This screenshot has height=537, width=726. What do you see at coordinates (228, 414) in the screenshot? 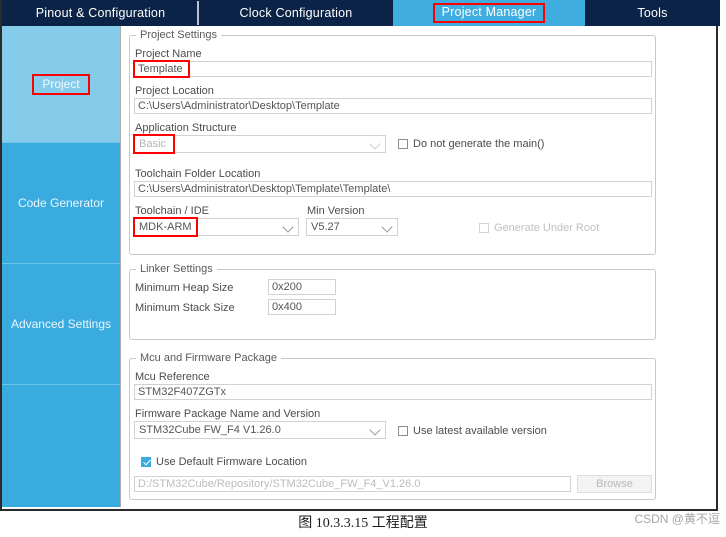
I see `firmware-package-label: Firmware Package Name and Version` at bounding box center [228, 414].